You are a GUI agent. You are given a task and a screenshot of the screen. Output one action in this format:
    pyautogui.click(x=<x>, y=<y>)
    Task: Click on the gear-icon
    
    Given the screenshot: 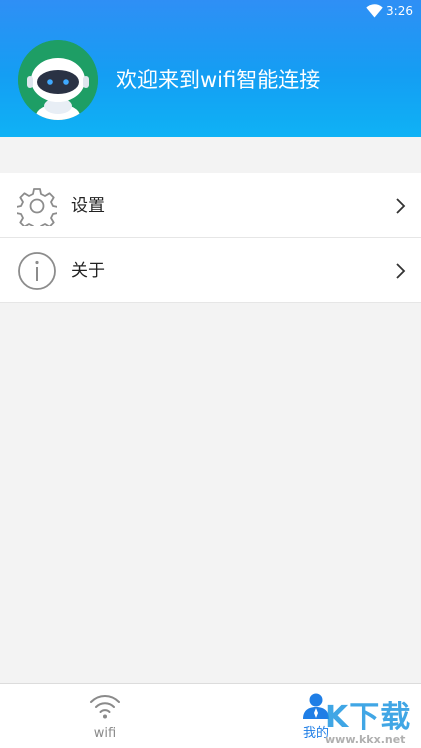 What is the action you would take?
    pyautogui.click(x=37, y=207)
    